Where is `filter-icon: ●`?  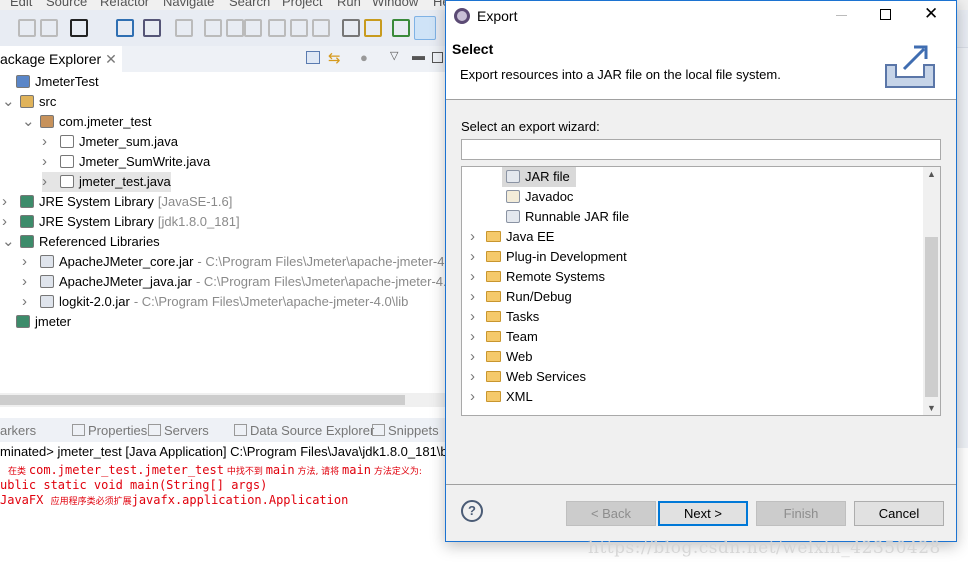
filter-icon: ● is located at coordinates (364, 57).